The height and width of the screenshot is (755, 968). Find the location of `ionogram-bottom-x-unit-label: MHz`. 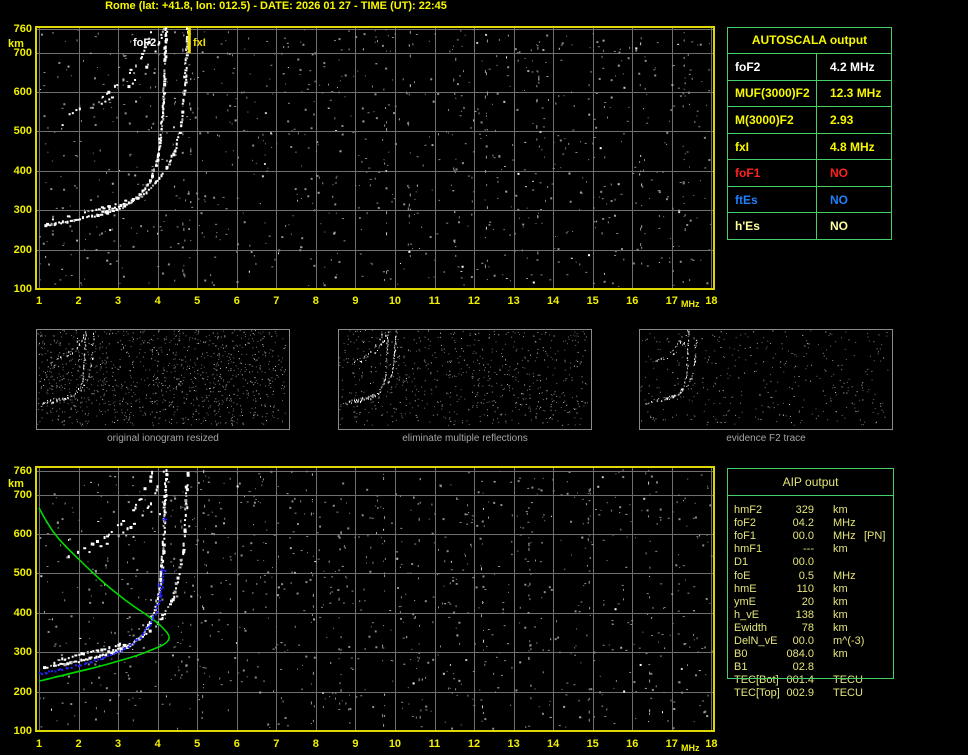

ionogram-bottom-x-unit-label: MHz is located at coordinates (690, 748).